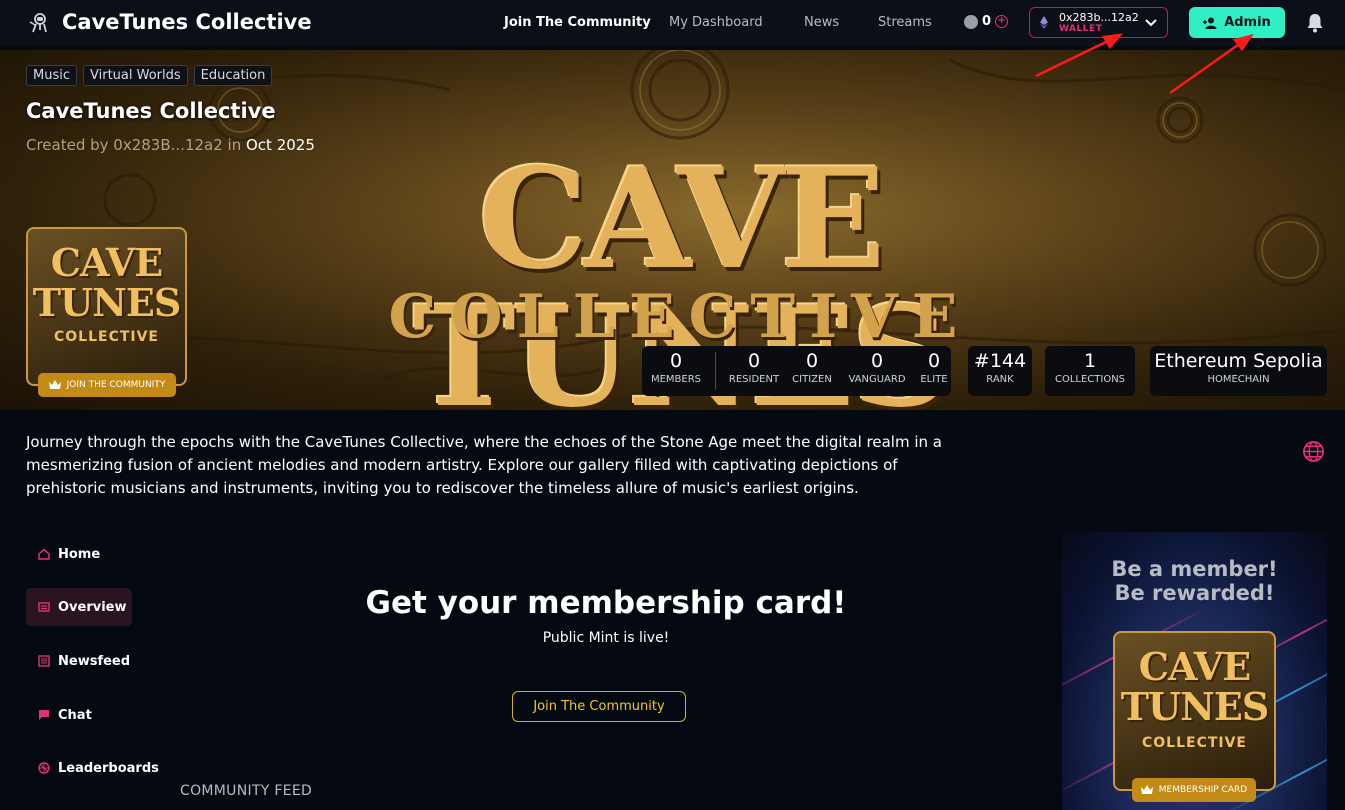  Describe the element at coordinates (599, 706) in the screenshot. I see `join-community-button: Join The Community` at that location.